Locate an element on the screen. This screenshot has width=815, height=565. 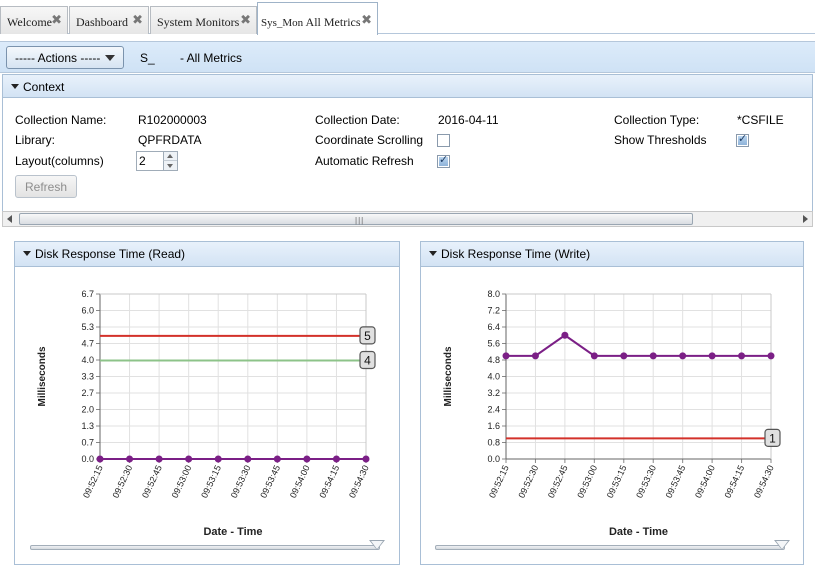
stepper-up-icon is located at coordinates (170, 156).